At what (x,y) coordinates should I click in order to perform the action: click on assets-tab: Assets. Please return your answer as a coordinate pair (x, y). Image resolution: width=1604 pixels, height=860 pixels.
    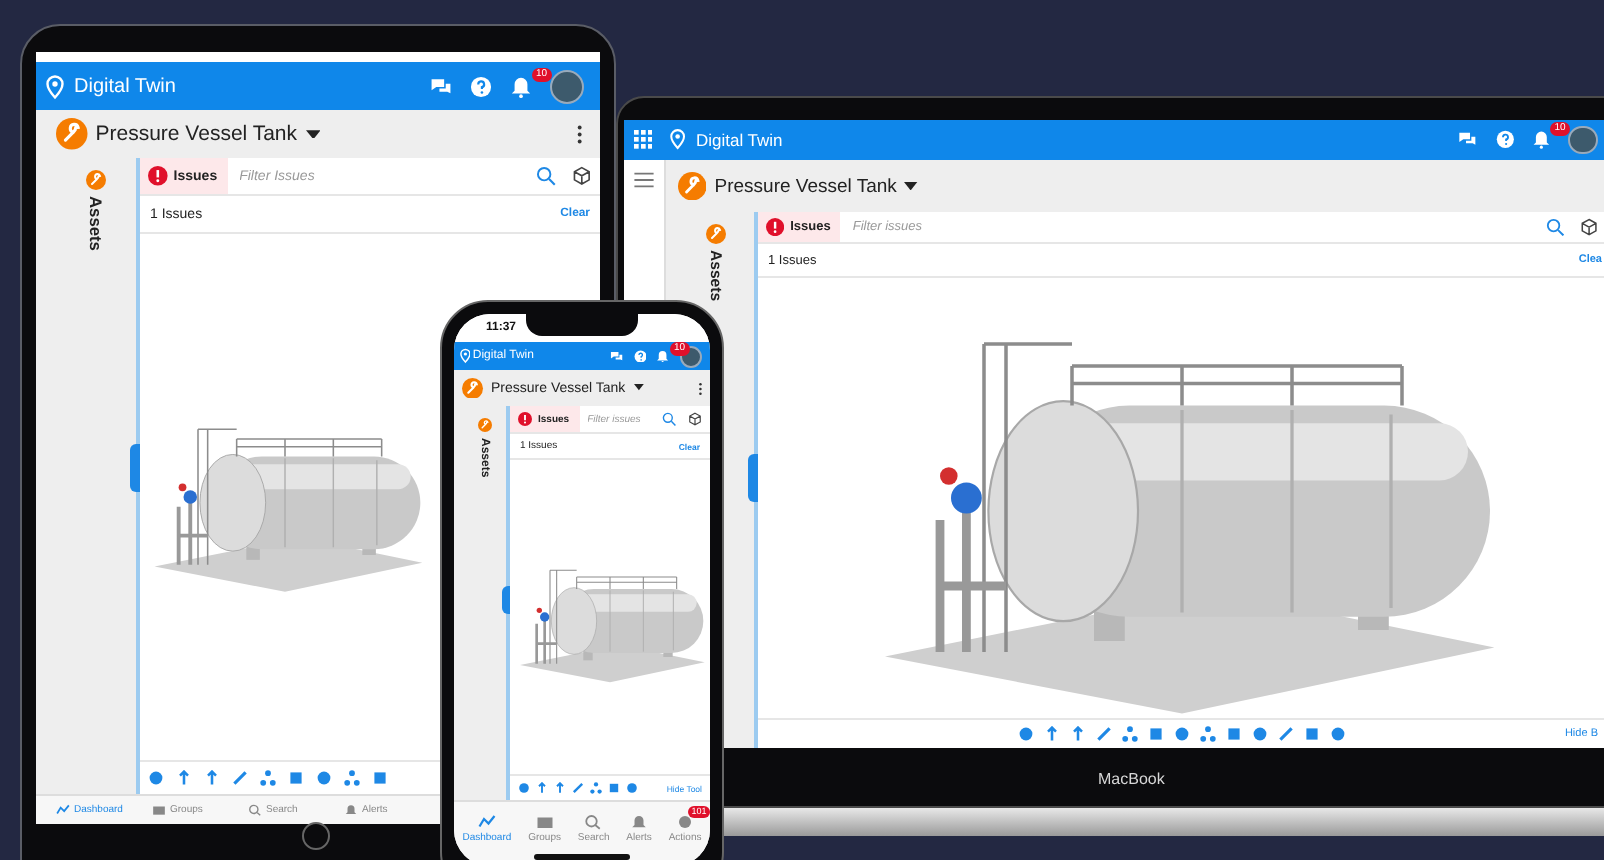
    Looking at the image, I should click on (96, 223).